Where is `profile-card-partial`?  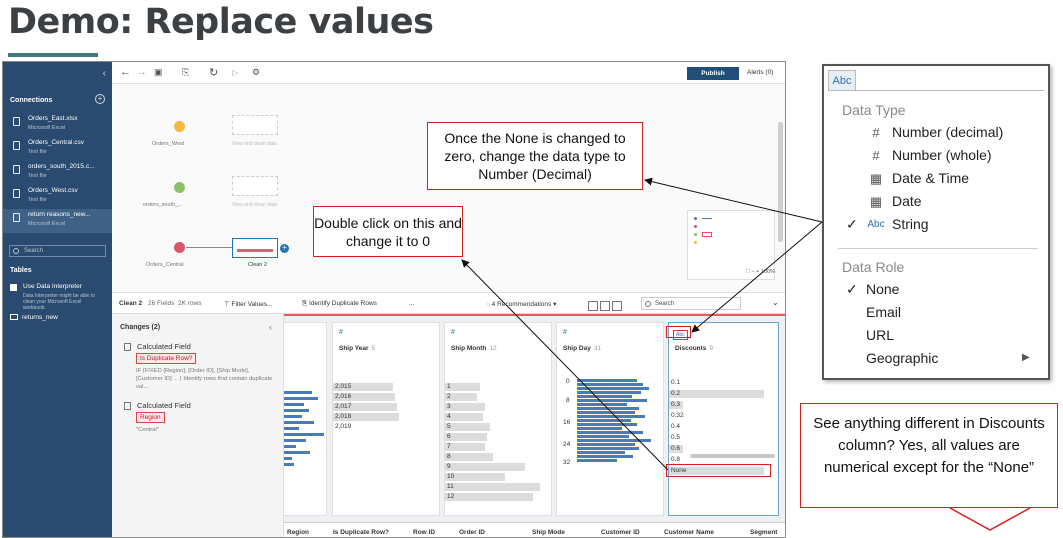
profile-card-partial is located at coordinates (305, 419).